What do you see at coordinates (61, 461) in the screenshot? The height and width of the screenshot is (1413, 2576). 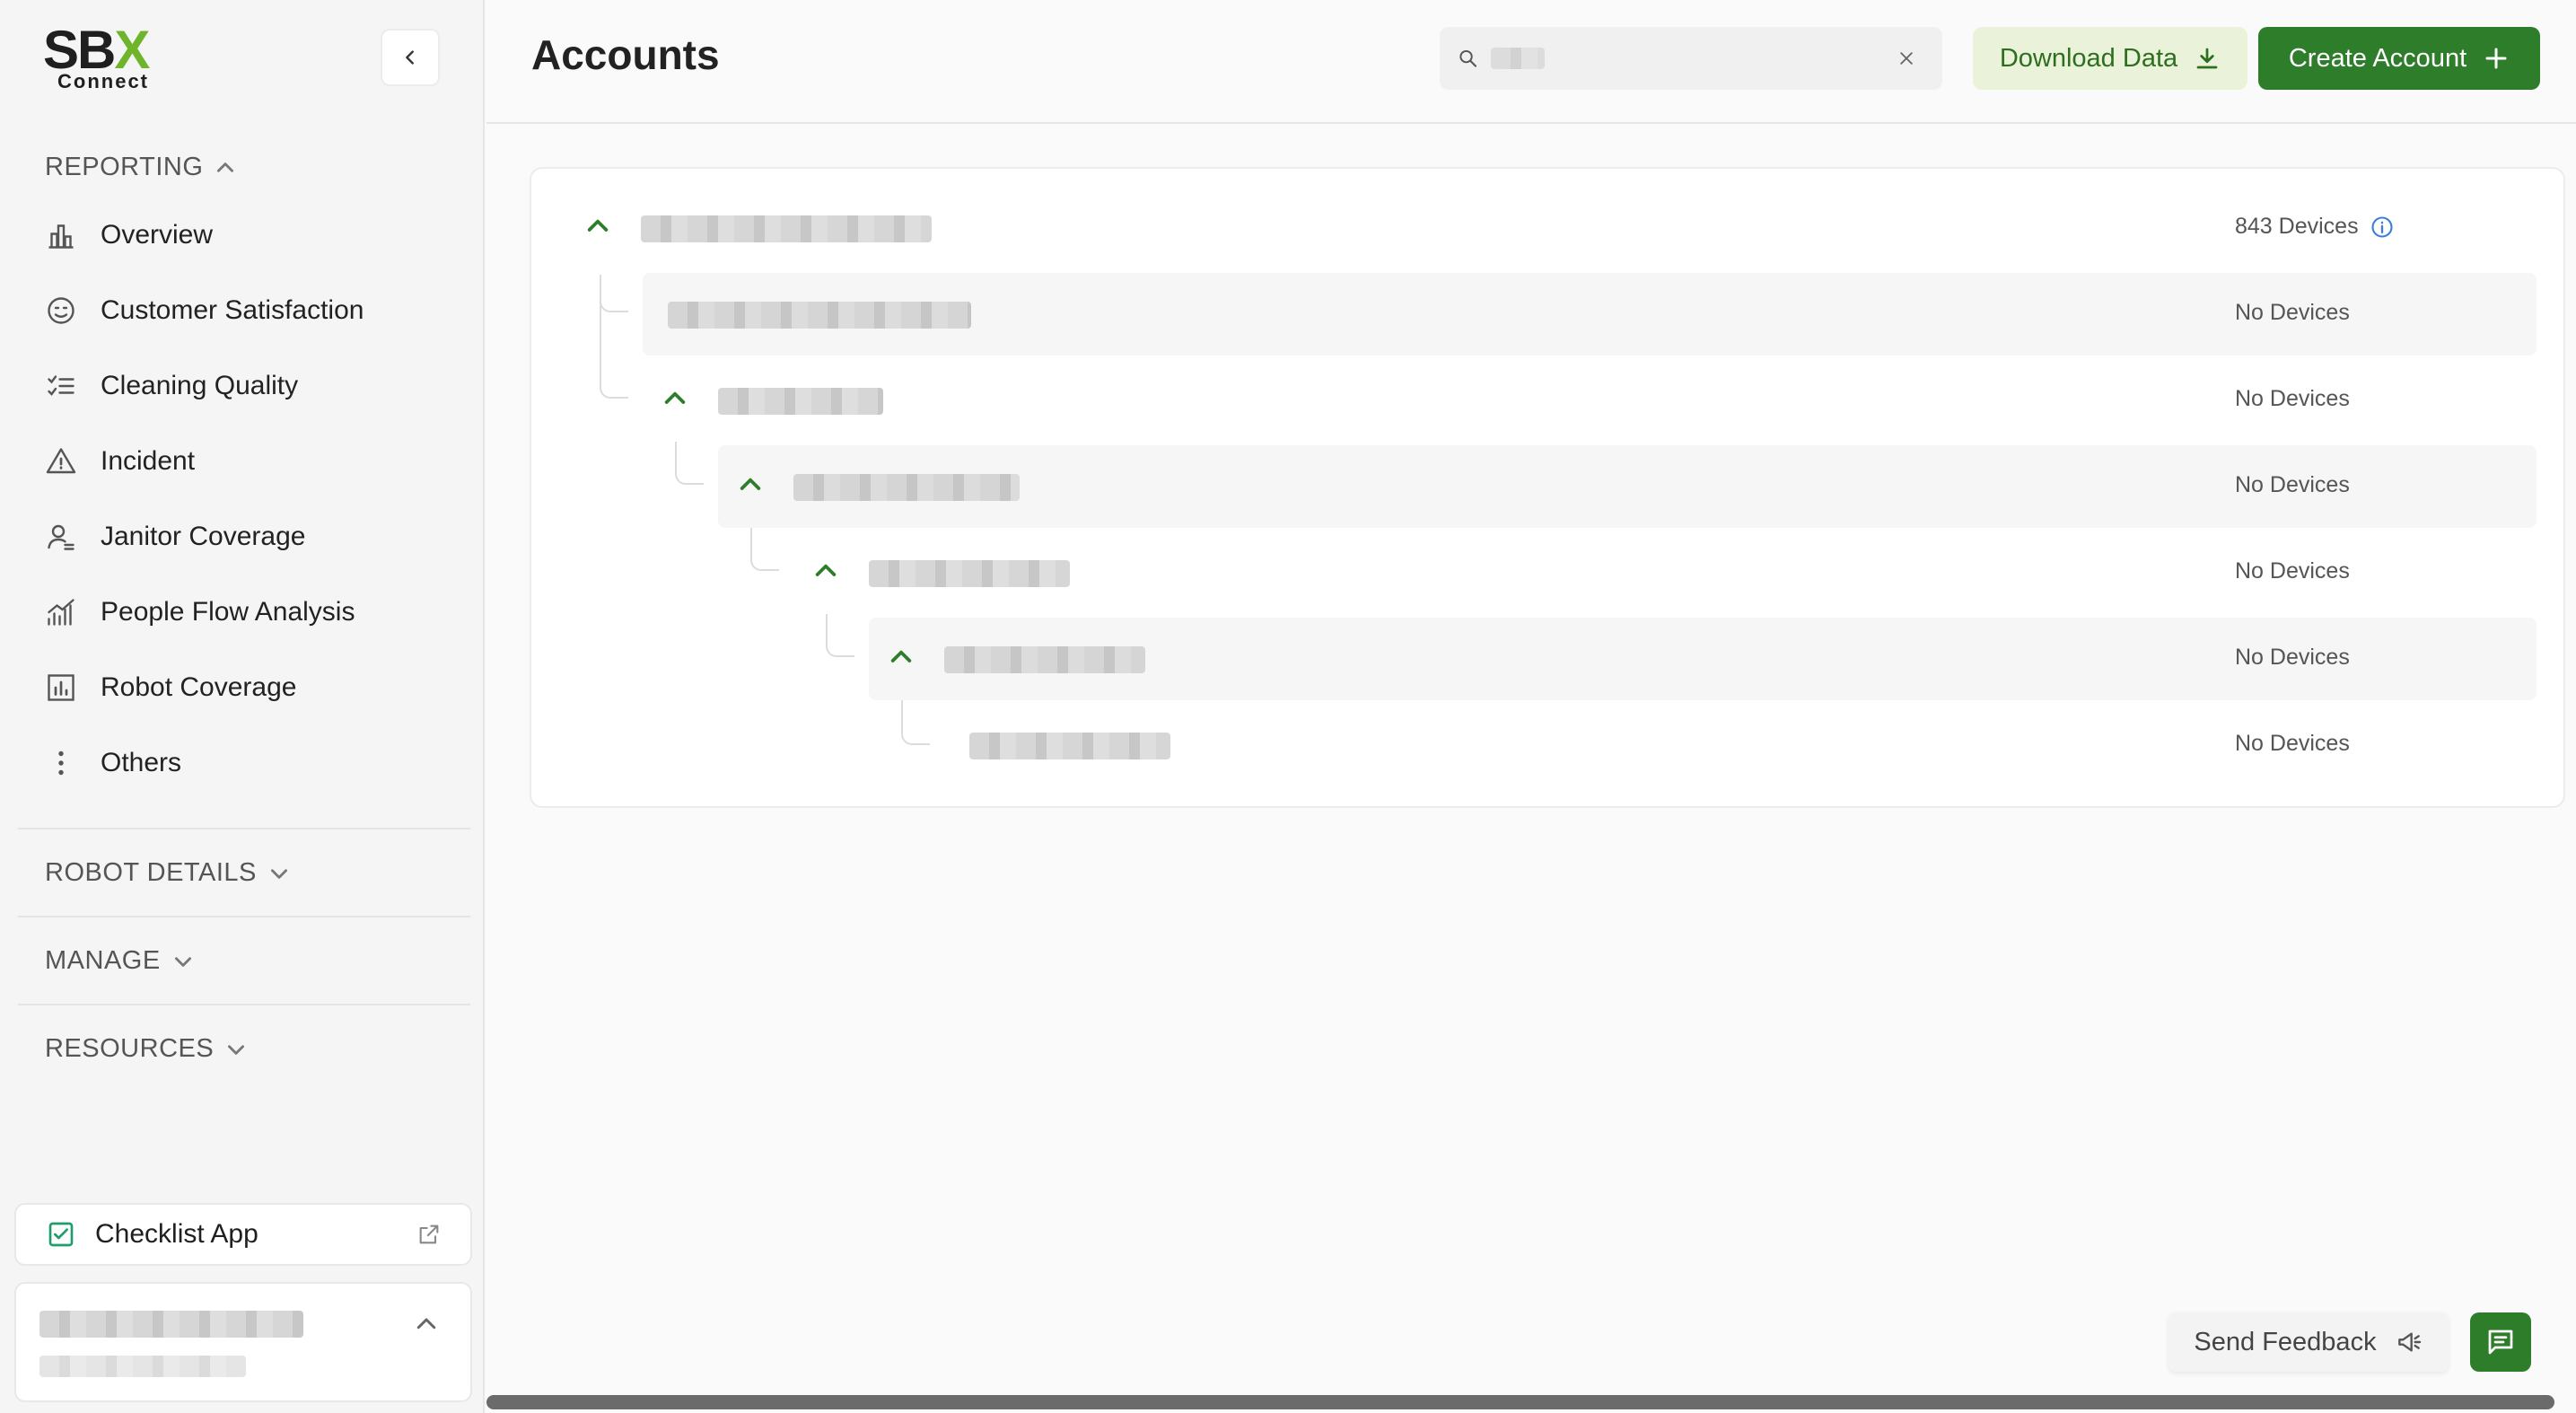 I see `warning-icon` at bounding box center [61, 461].